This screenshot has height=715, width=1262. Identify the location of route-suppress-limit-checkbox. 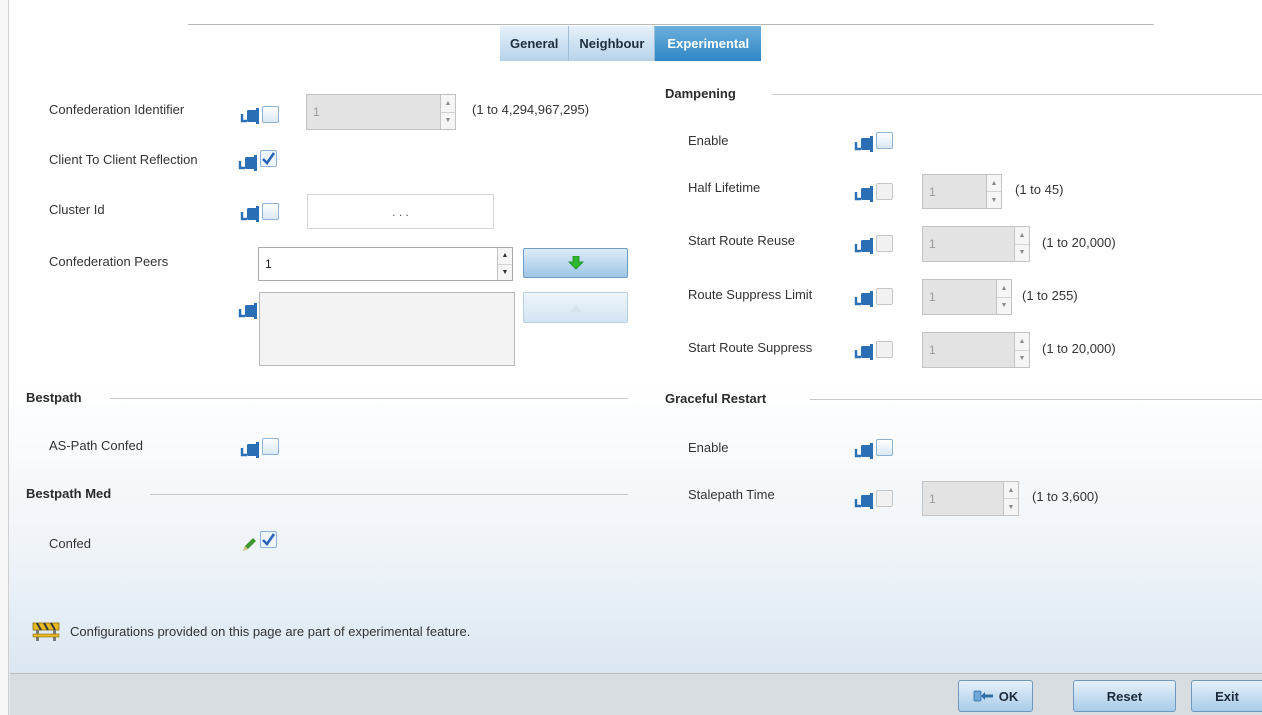
(884, 296).